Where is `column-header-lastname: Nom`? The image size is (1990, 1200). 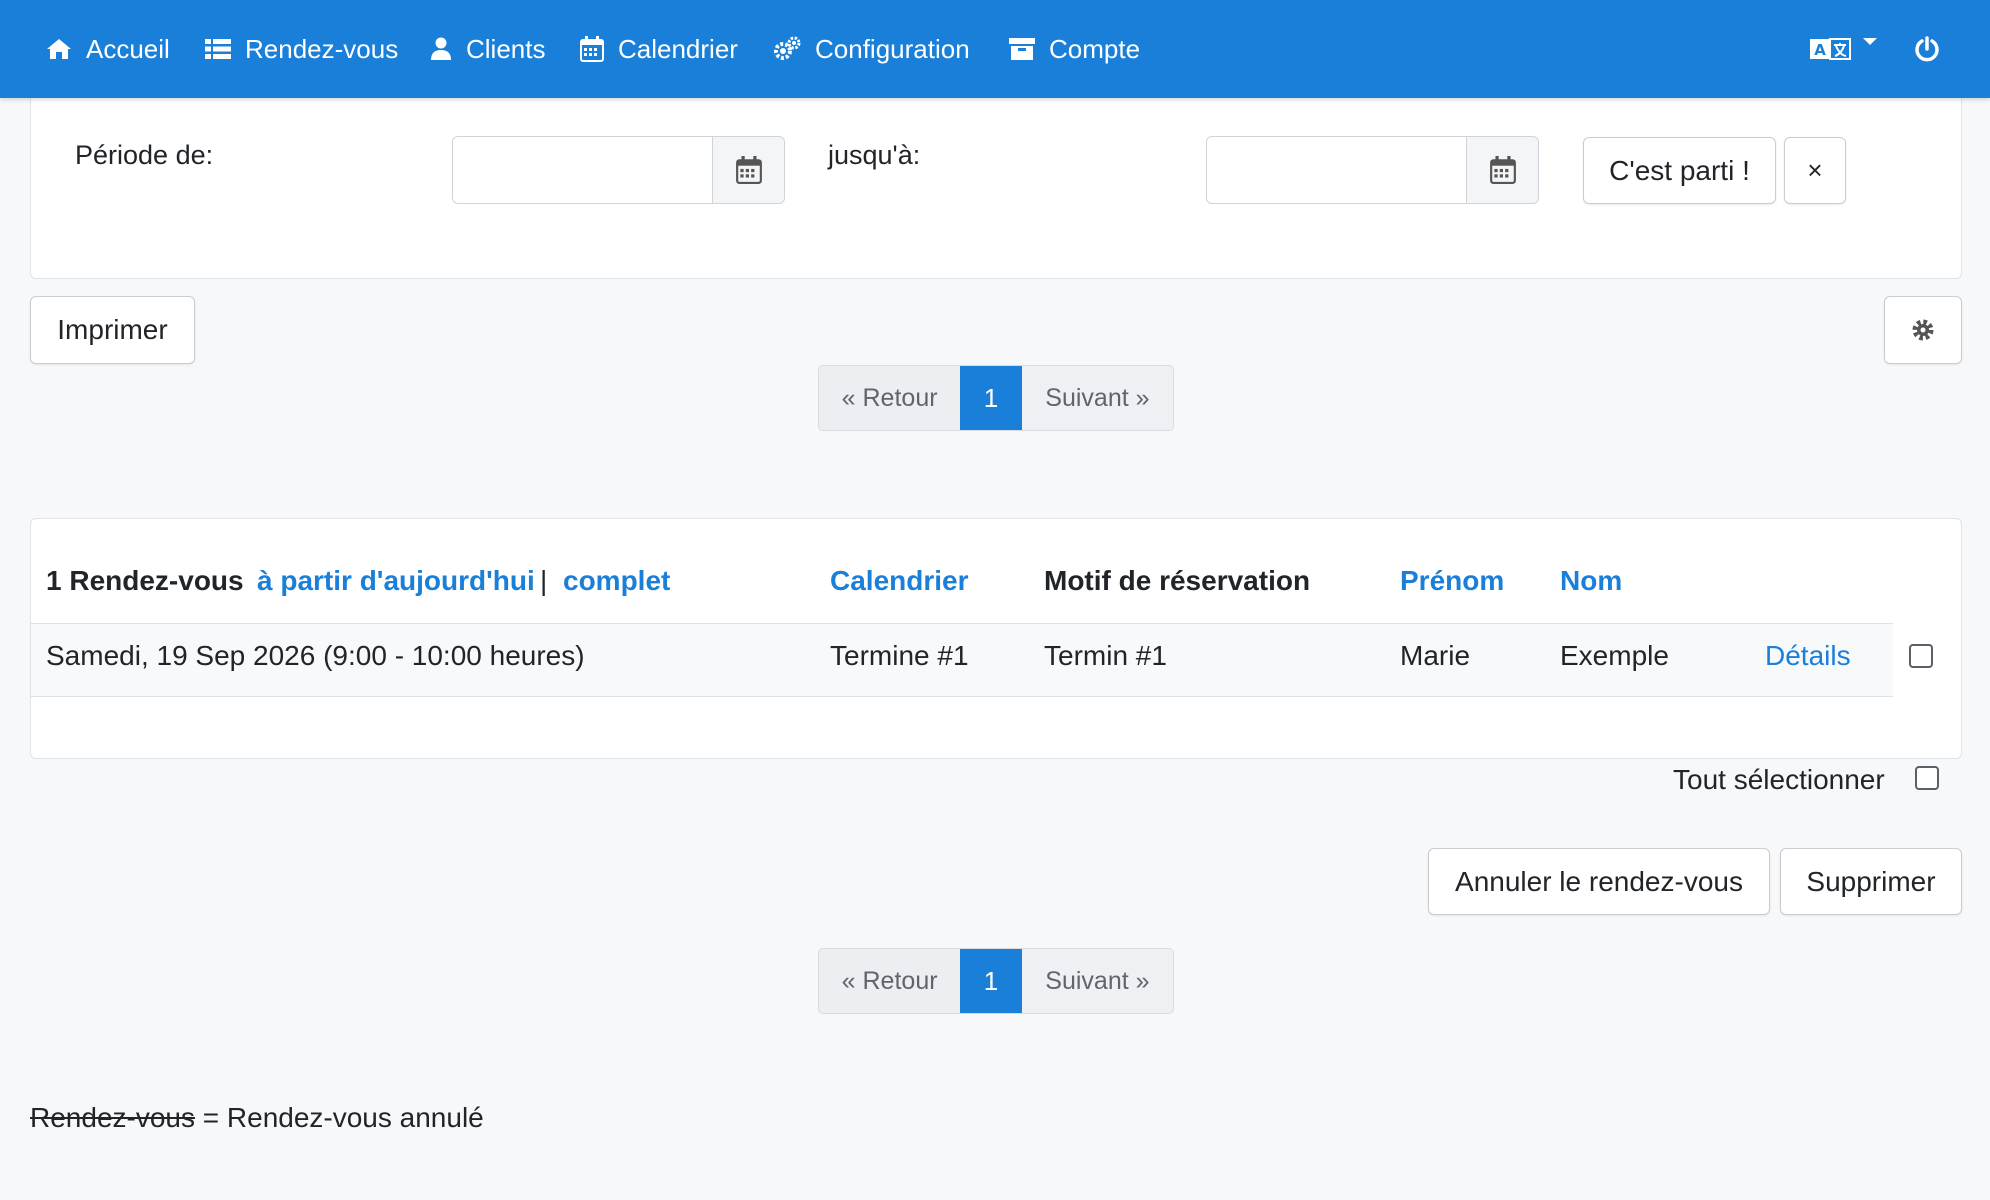
column-header-lastname: Nom is located at coordinates (1591, 581).